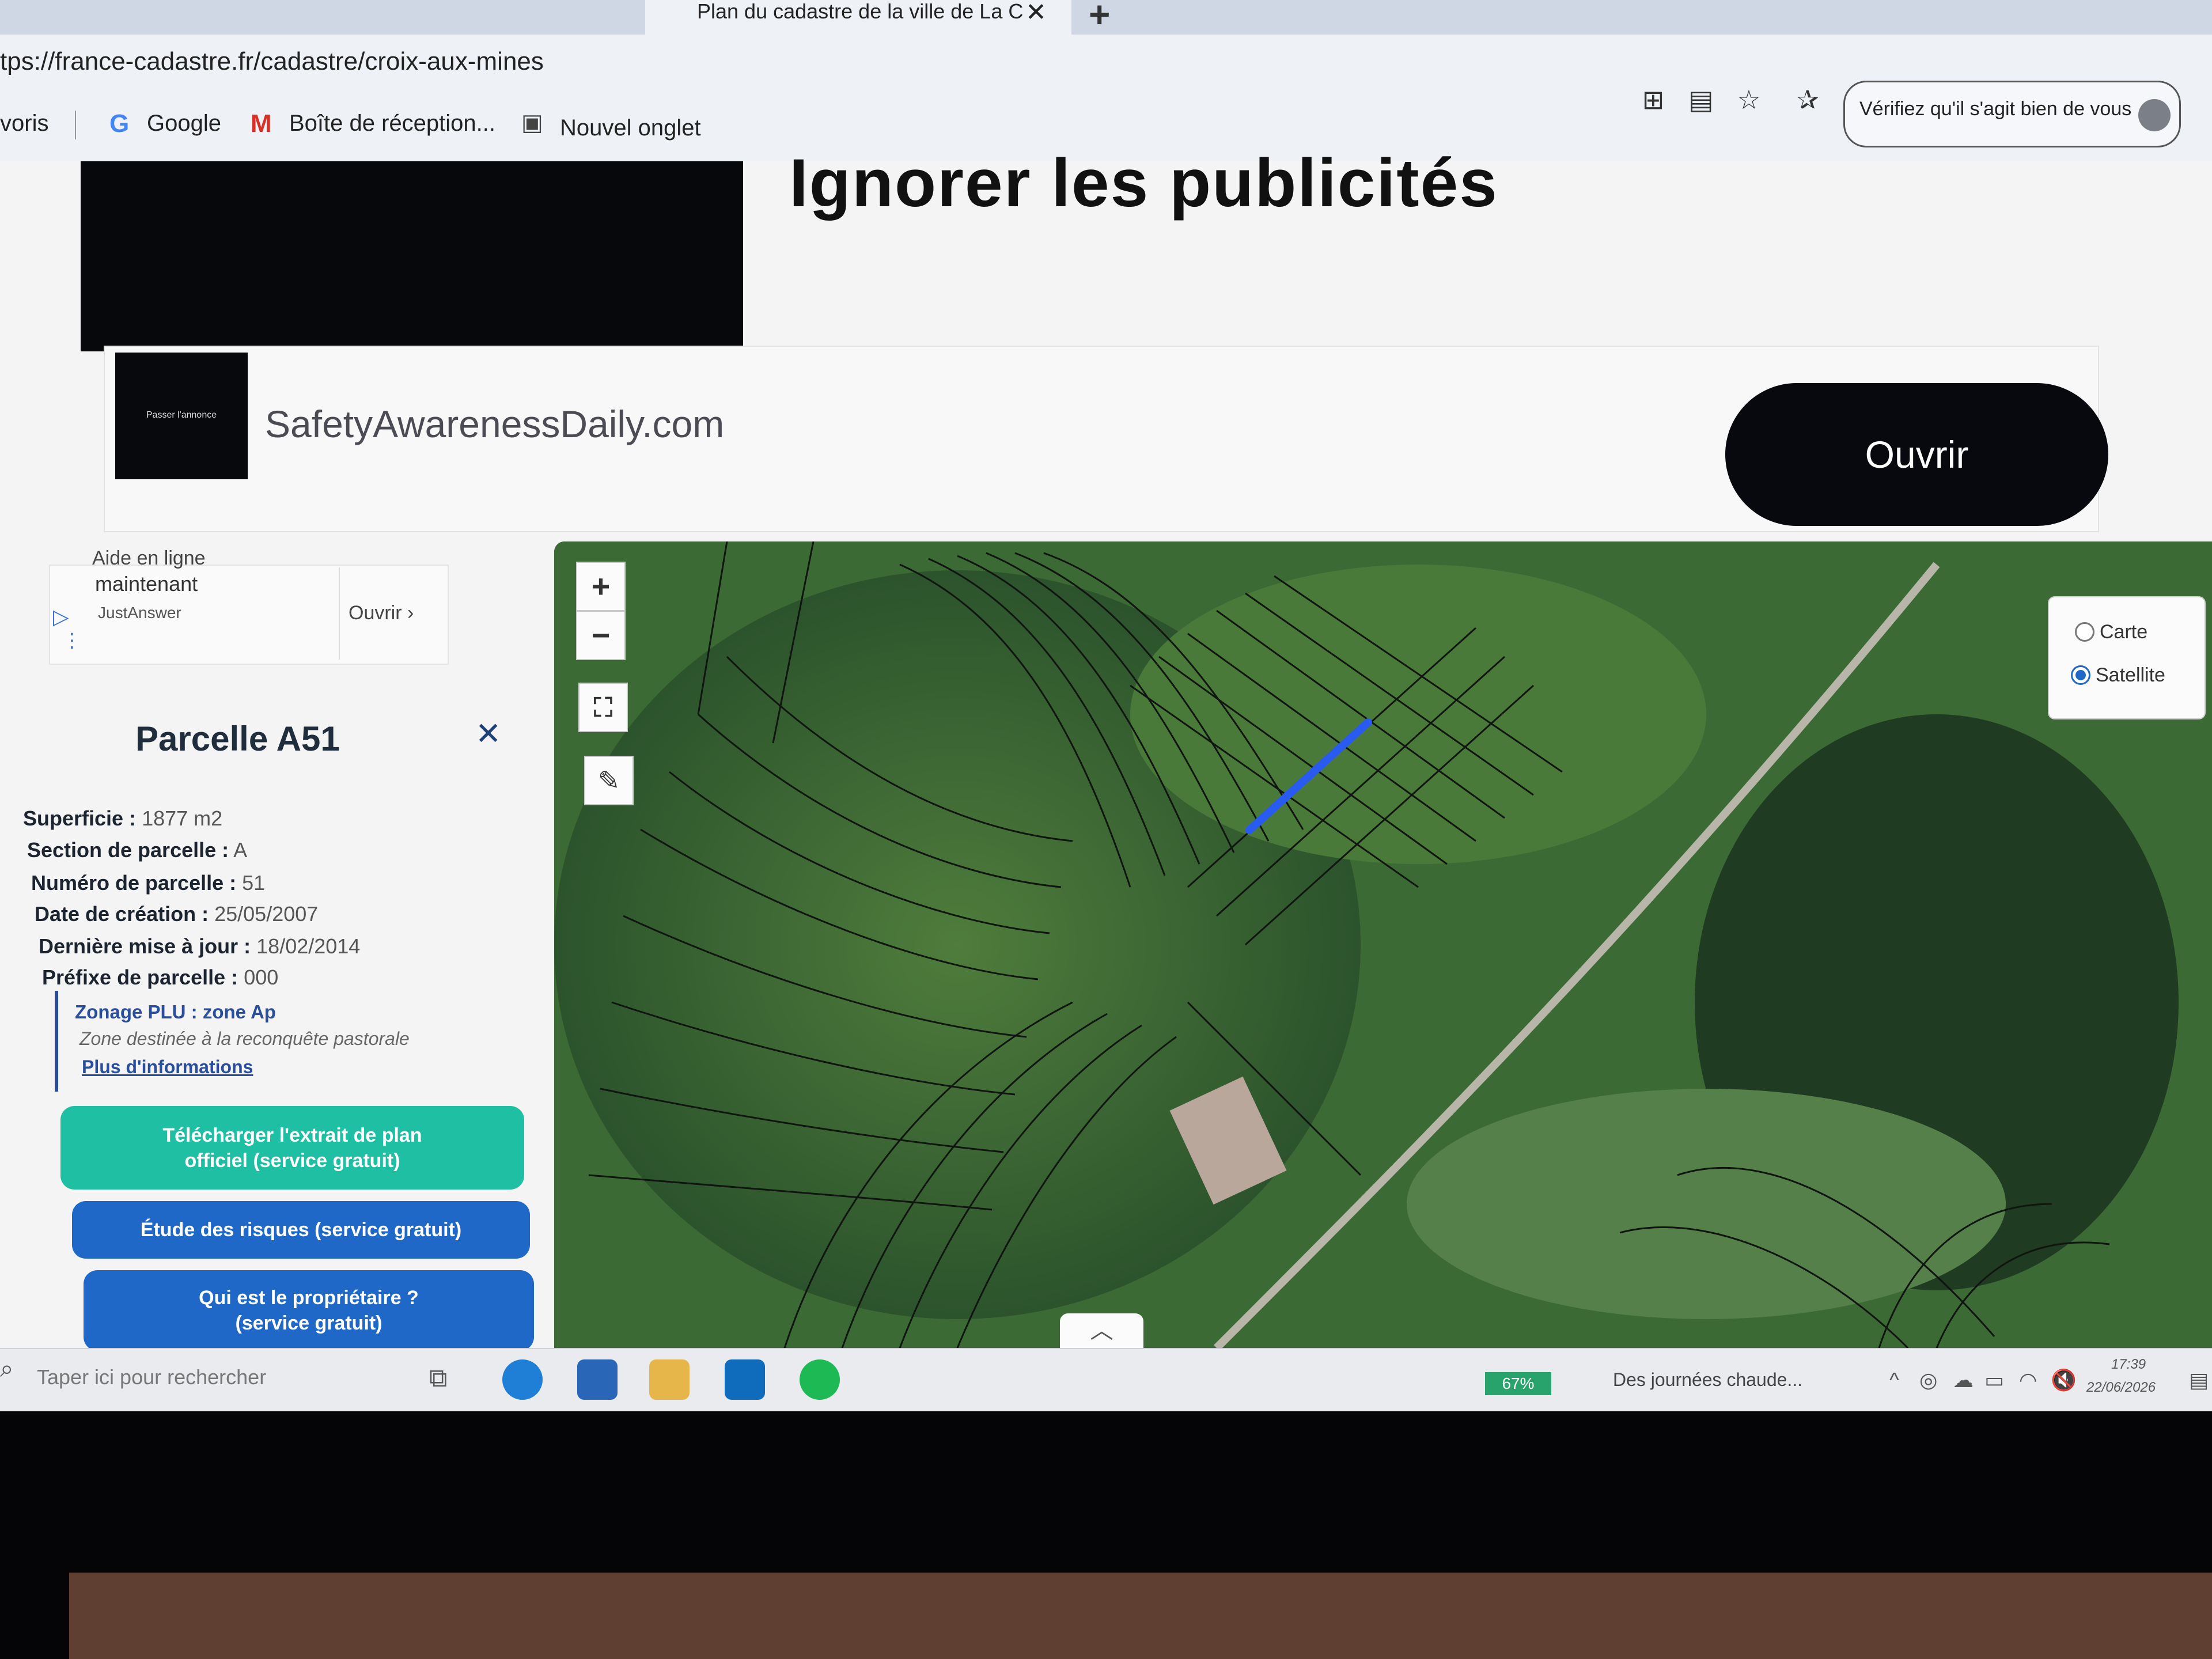 The image size is (2212, 1659). Describe the element at coordinates (160, 977) in the screenshot. I see `field-prefix: Préfixe de parcelle : 000` at that location.